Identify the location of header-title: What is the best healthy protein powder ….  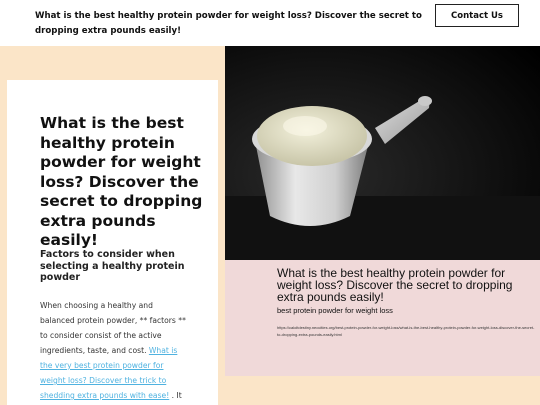
(228, 23).